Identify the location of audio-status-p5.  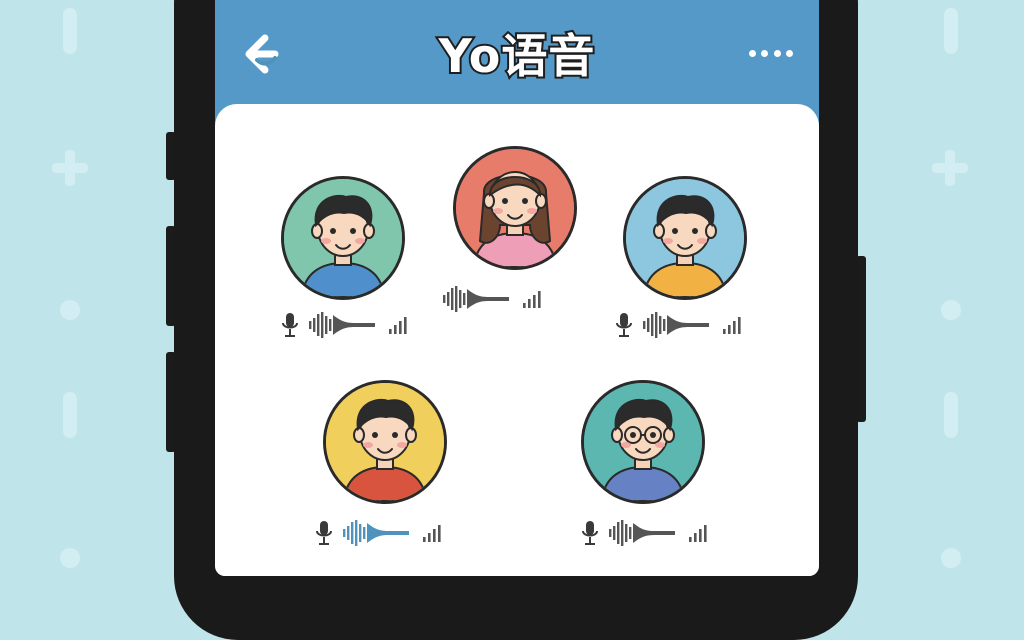
(646, 533).